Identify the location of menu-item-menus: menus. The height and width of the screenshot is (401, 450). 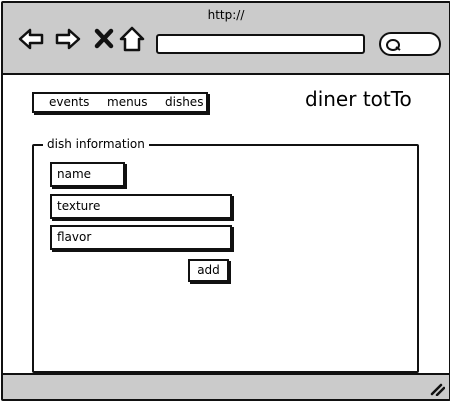
(127, 102).